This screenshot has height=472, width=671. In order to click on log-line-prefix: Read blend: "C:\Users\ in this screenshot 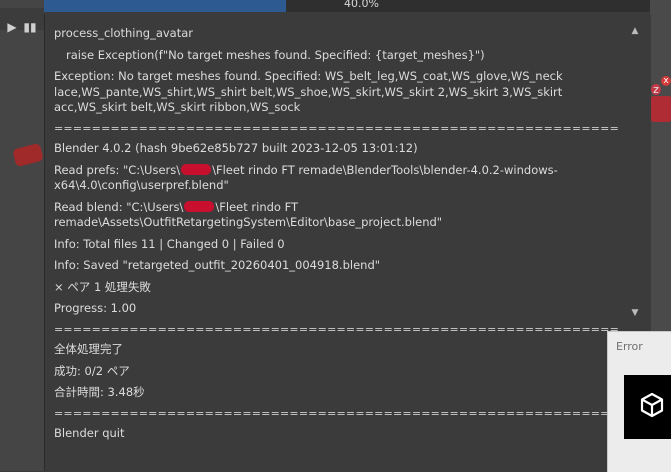, I will do `click(119, 206)`.